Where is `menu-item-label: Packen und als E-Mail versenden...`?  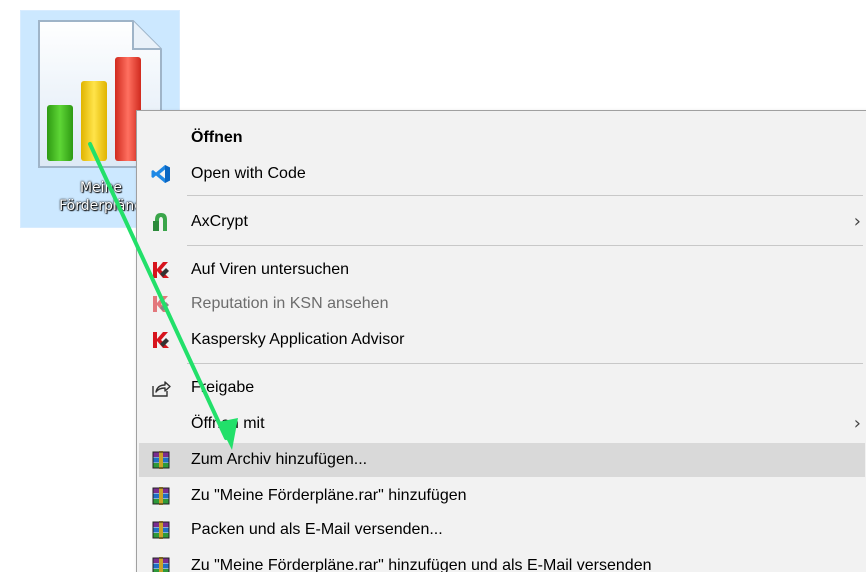 menu-item-label: Packen und als E-Mail versenden... is located at coordinates (317, 529).